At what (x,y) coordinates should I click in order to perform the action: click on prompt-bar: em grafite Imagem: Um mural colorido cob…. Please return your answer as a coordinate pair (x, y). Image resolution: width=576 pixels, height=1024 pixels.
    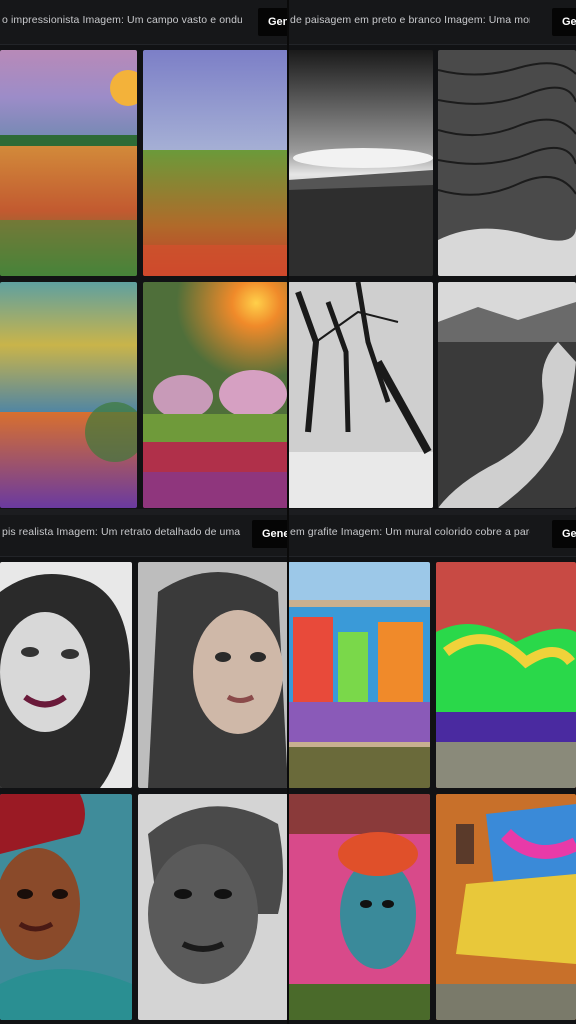
    Looking at the image, I should click on (432, 534).